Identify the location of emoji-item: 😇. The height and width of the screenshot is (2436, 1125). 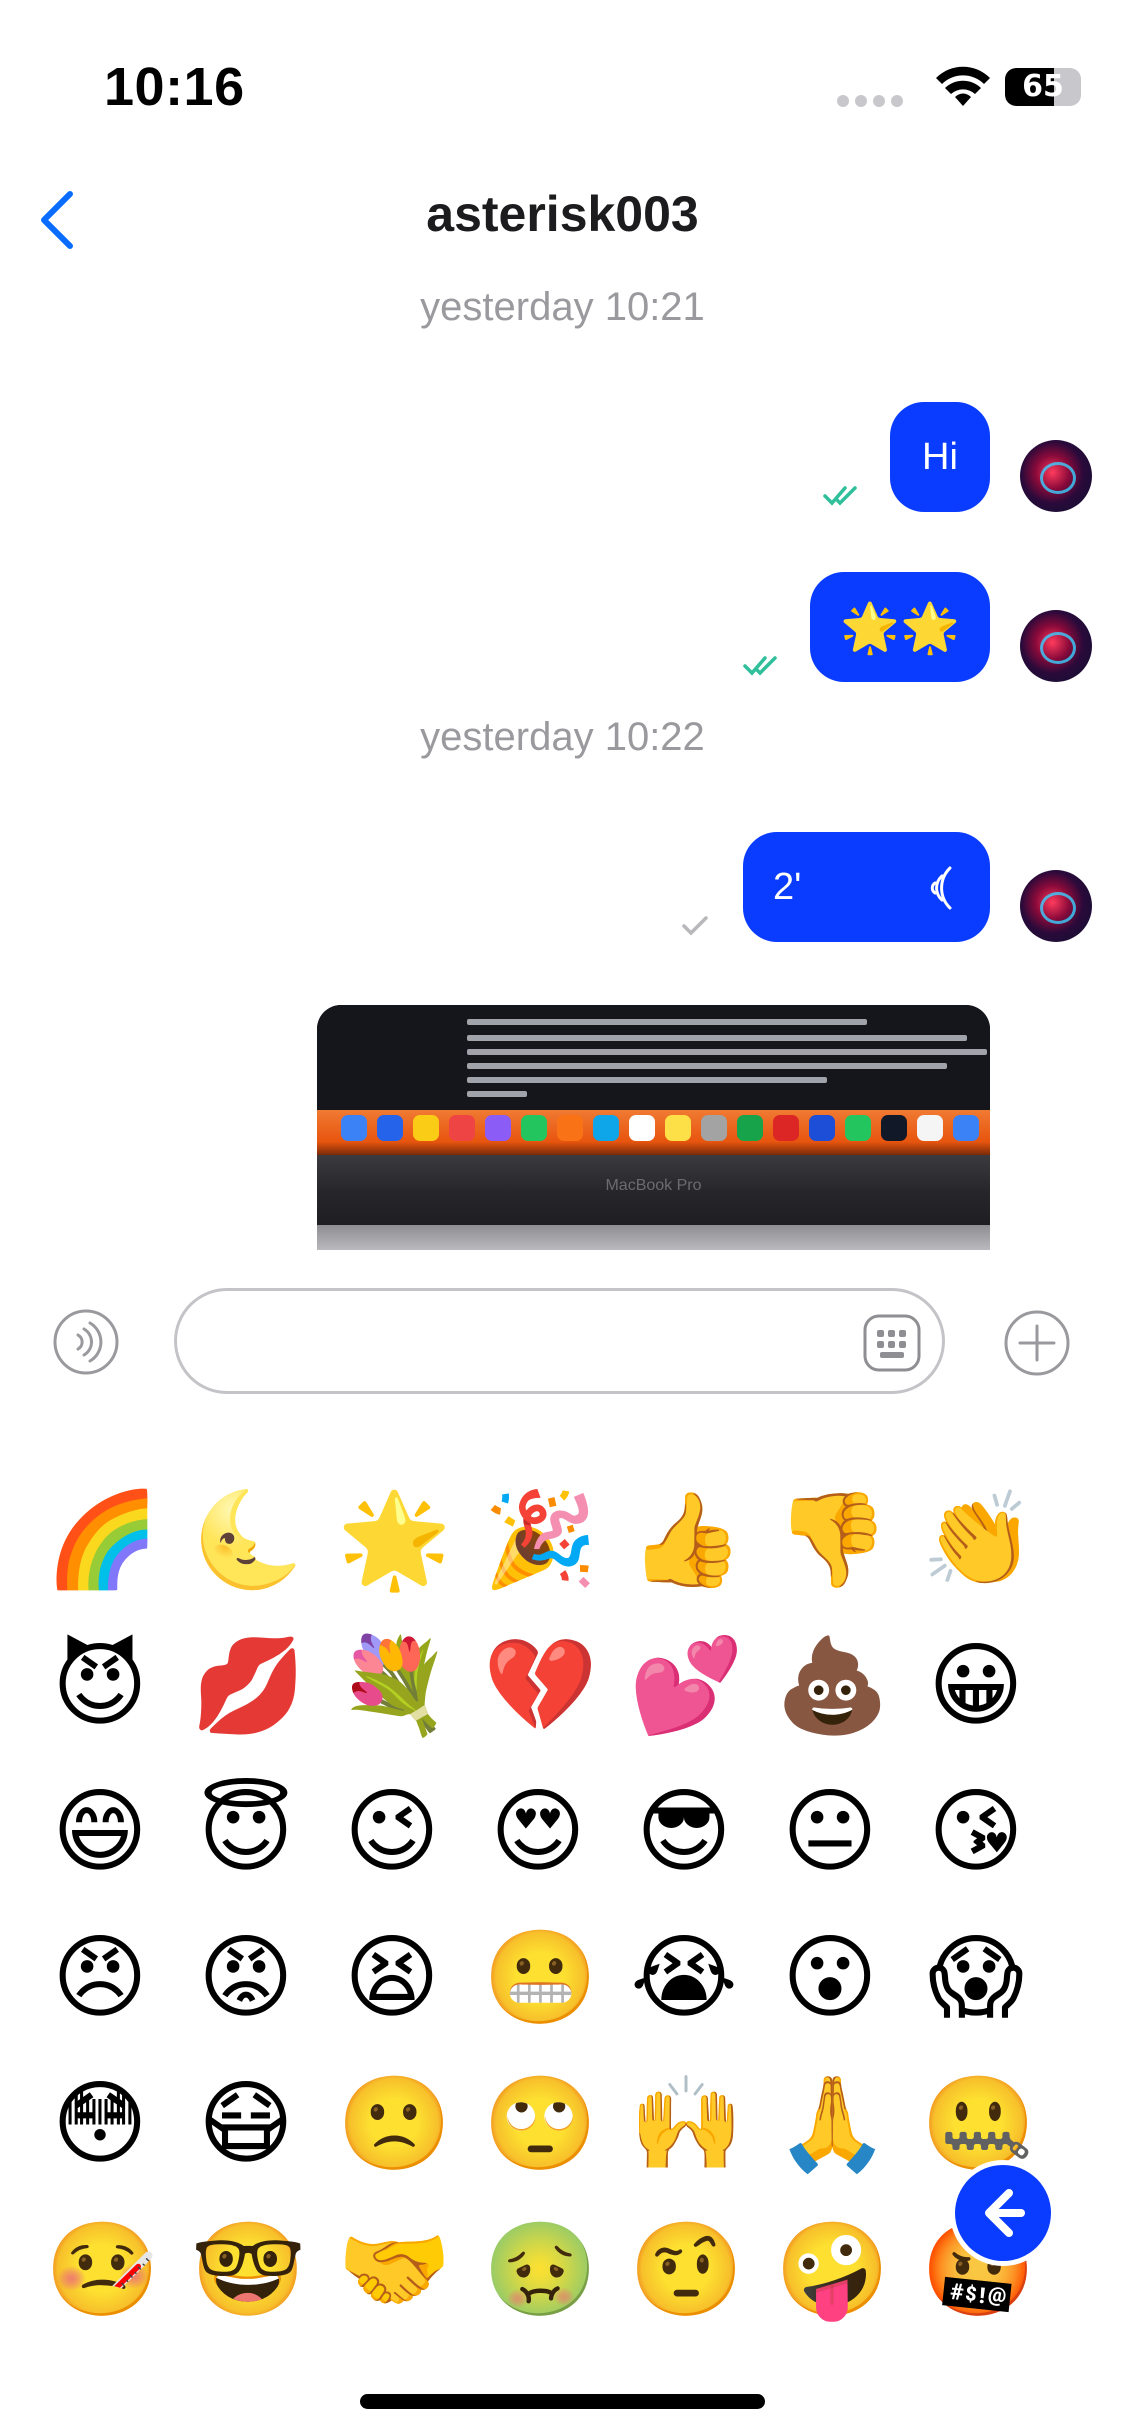
(246, 1832).